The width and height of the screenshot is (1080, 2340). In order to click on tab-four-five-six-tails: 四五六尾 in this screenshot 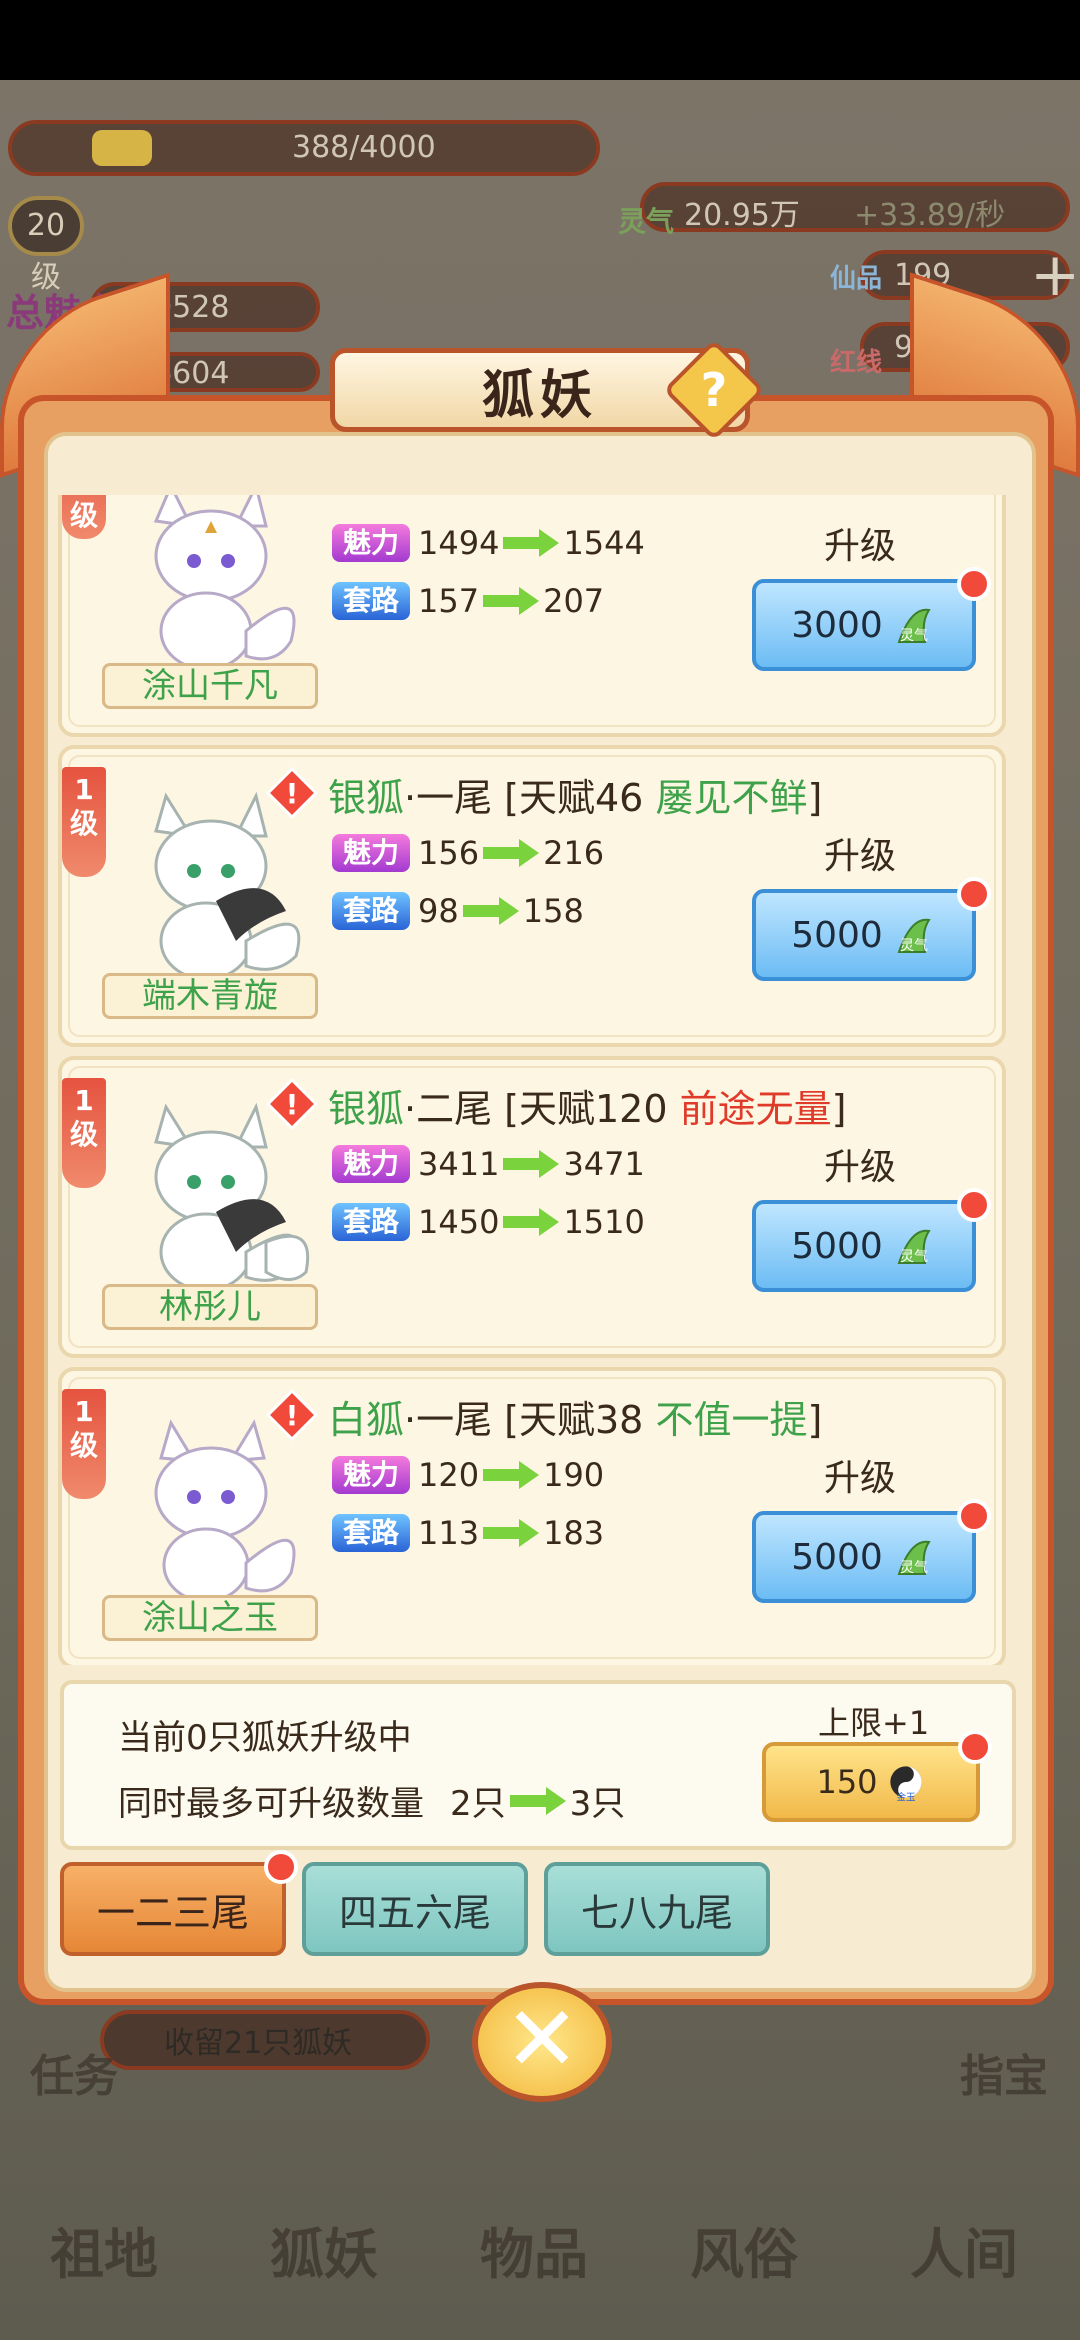, I will do `click(415, 1909)`.